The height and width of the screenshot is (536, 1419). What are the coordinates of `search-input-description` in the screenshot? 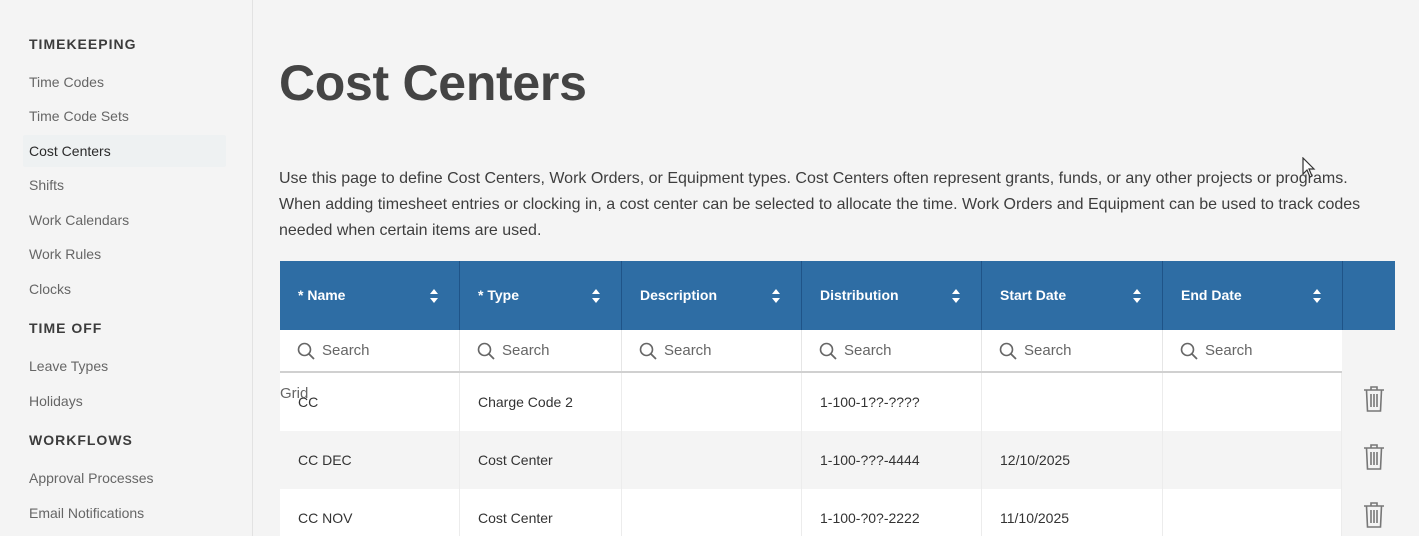 It's located at (724, 350).